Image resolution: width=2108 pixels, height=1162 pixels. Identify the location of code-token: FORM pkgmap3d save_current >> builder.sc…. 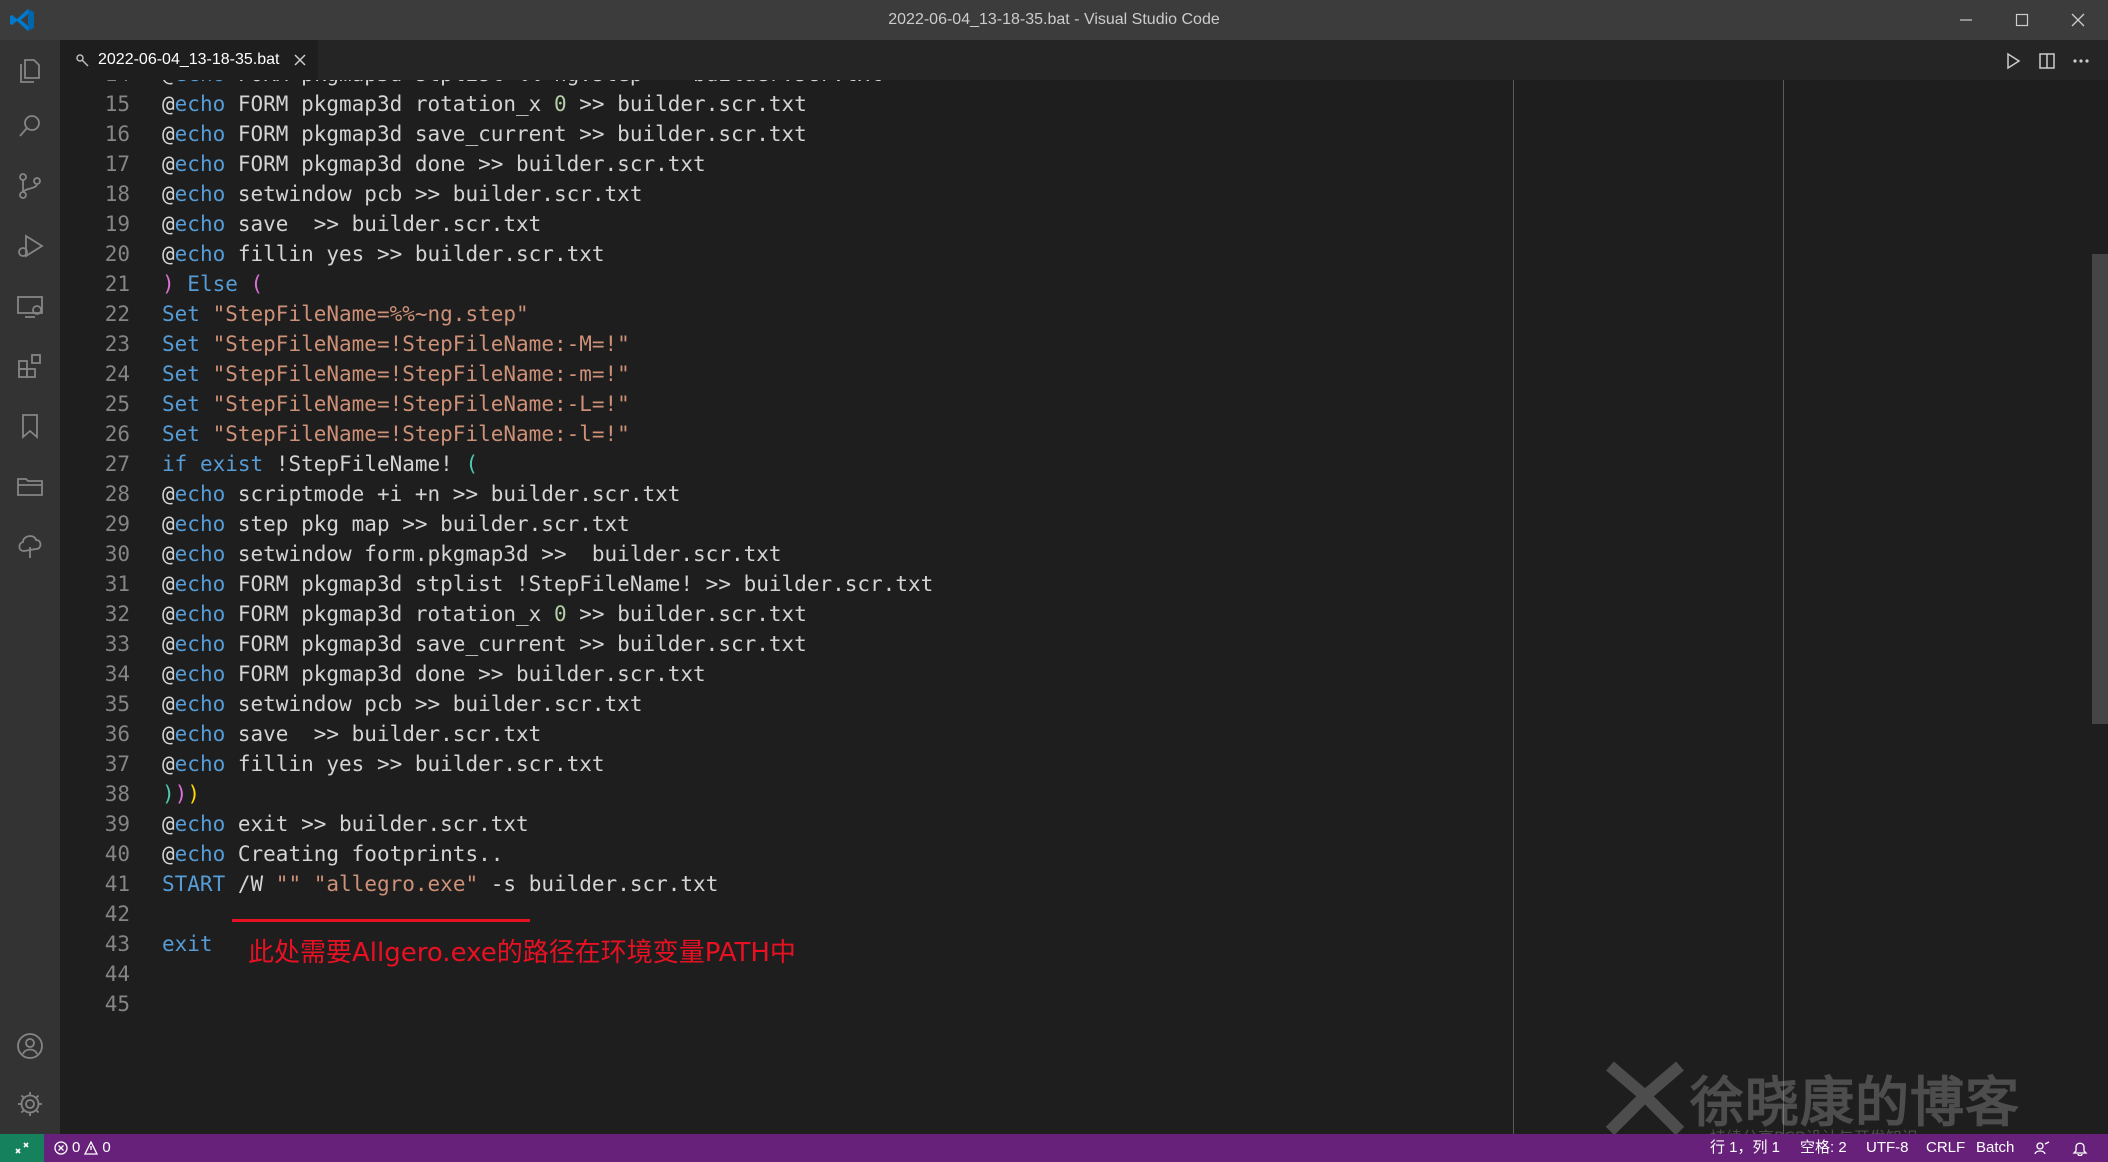
(516, 134).